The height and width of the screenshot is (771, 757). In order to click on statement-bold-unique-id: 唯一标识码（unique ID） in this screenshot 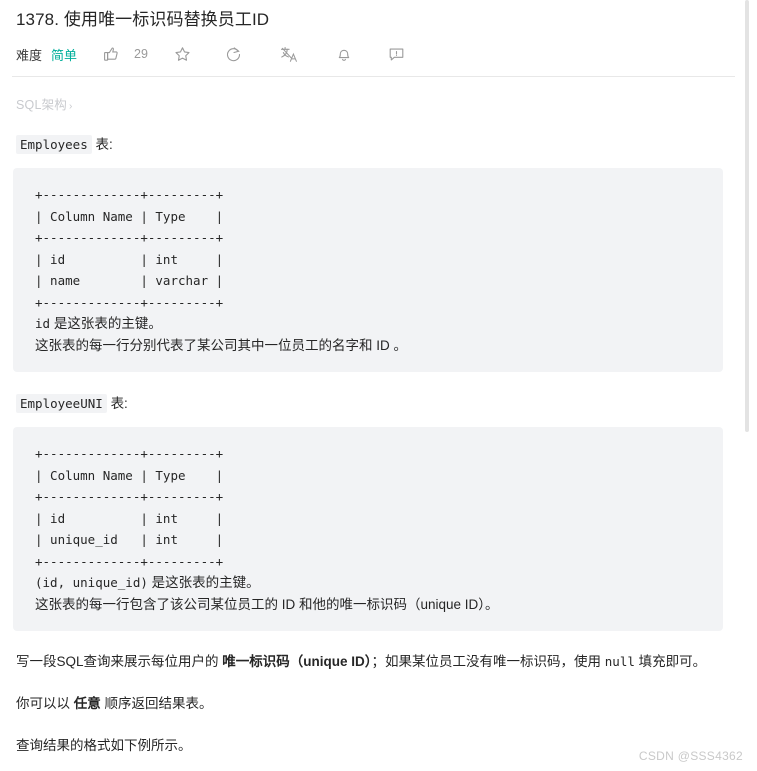, I will do `click(297, 661)`.